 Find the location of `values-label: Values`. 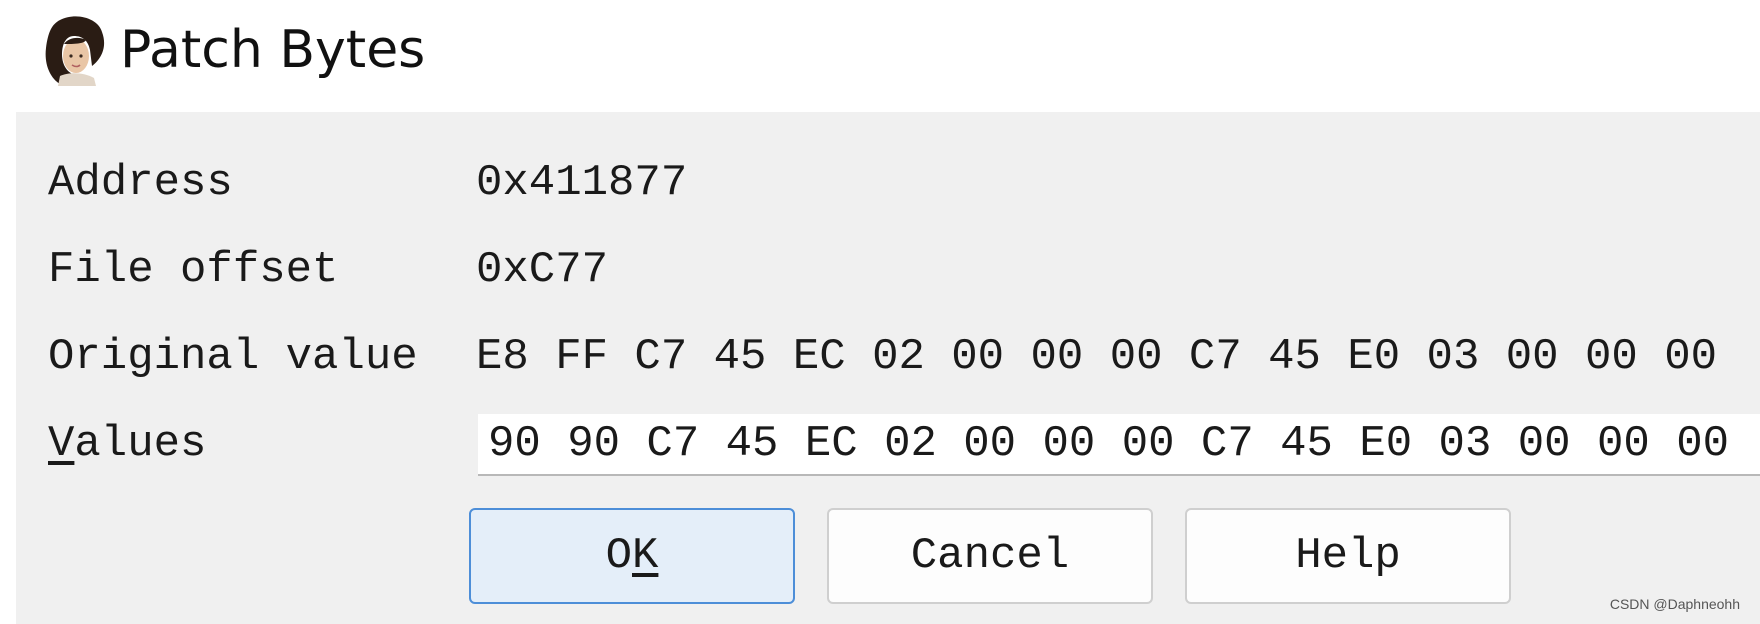

values-label: Values is located at coordinates (127, 444).